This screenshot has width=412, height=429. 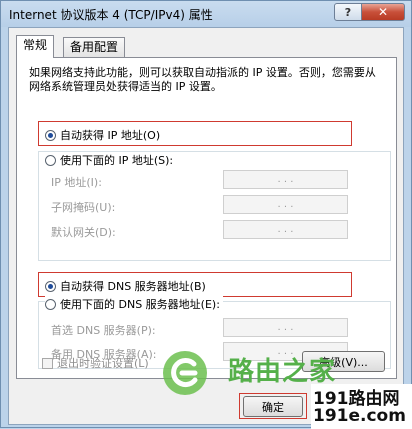 I want to click on preferred-dns-label: 首选 DNS 服务器(P):, so click(x=103, y=330).